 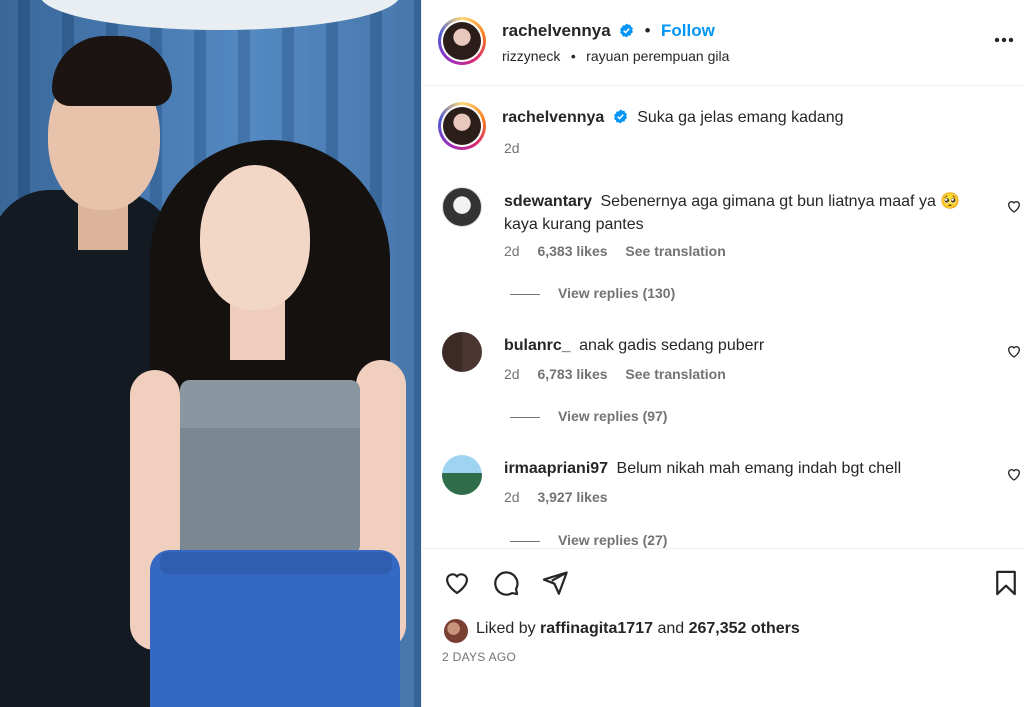 What do you see at coordinates (462, 41) in the screenshot?
I see `author-avatar` at bounding box center [462, 41].